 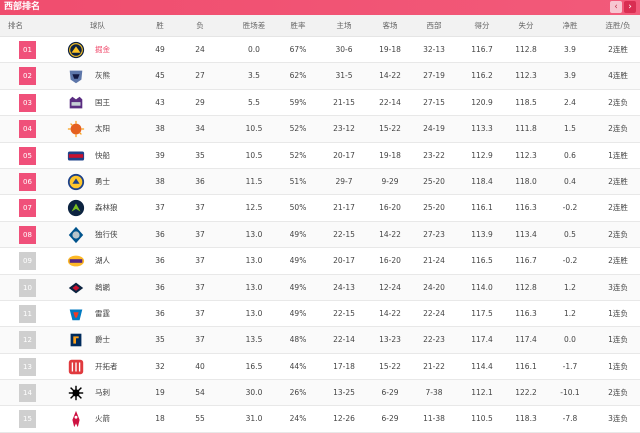 What do you see at coordinates (76, 129) in the screenshot?
I see `suns-logo` at bounding box center [76, 129].